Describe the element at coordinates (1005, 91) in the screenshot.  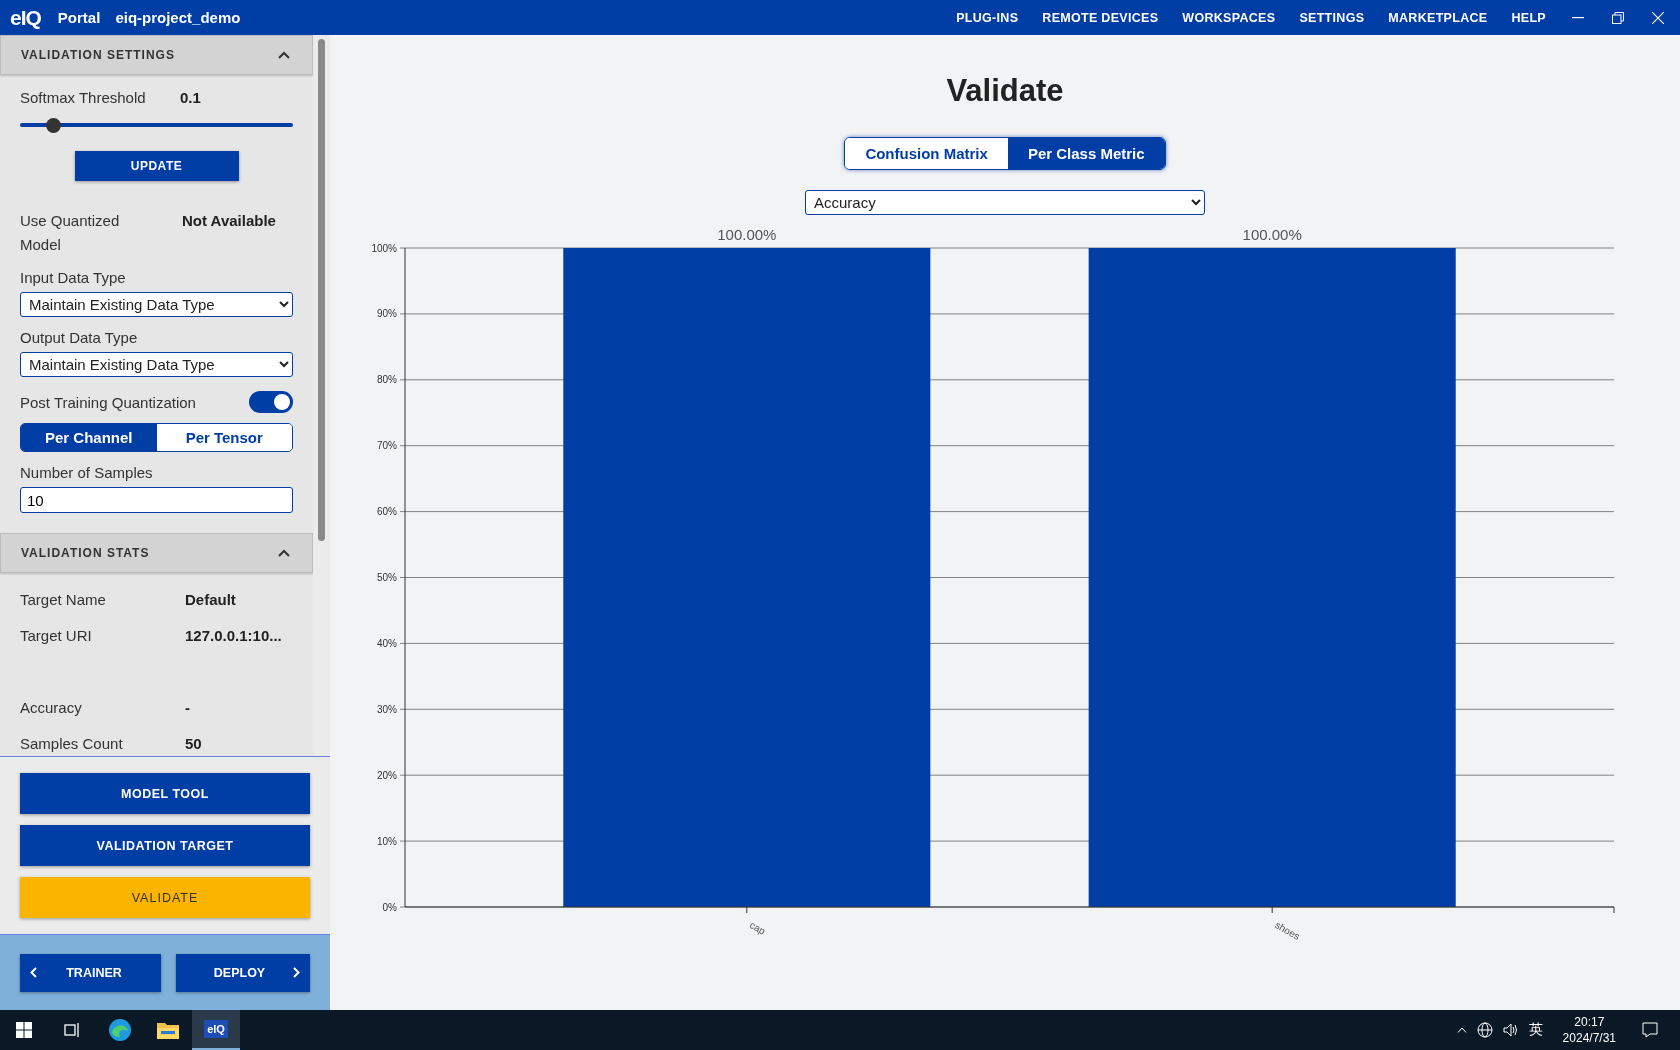
I see `page-title: Validate` at that location.